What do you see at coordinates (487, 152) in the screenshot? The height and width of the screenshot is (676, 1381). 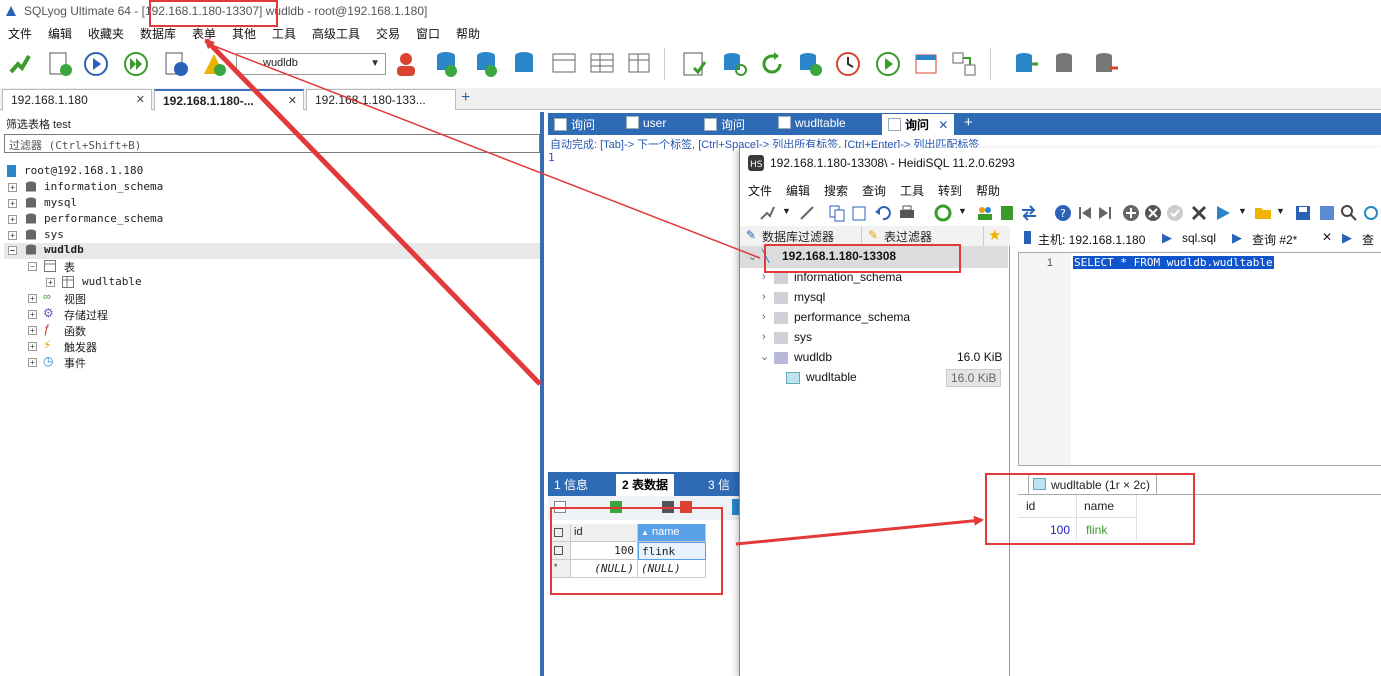 I see `thin-arrow-line` at bounding box center [487, 152].